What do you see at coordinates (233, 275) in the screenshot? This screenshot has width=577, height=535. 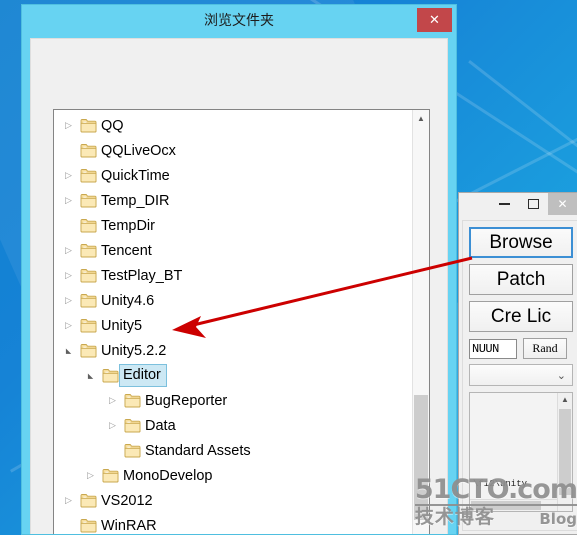 I see `tree-item: ▷ TestPlay_BT` at bounding box center [233, 275].